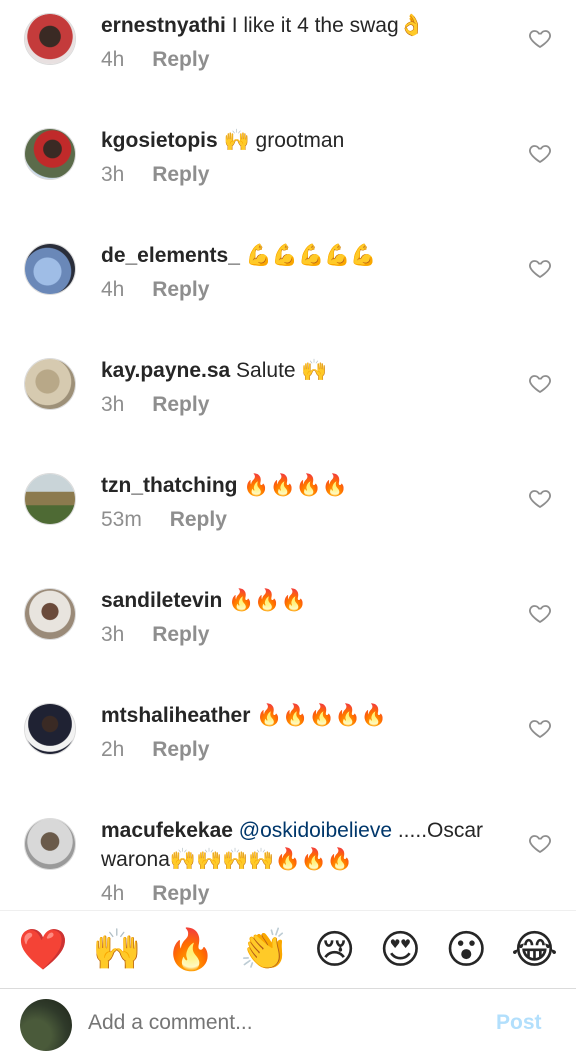  I want to click on comment-text: 🔥🔥🔥, so click(267, 600).